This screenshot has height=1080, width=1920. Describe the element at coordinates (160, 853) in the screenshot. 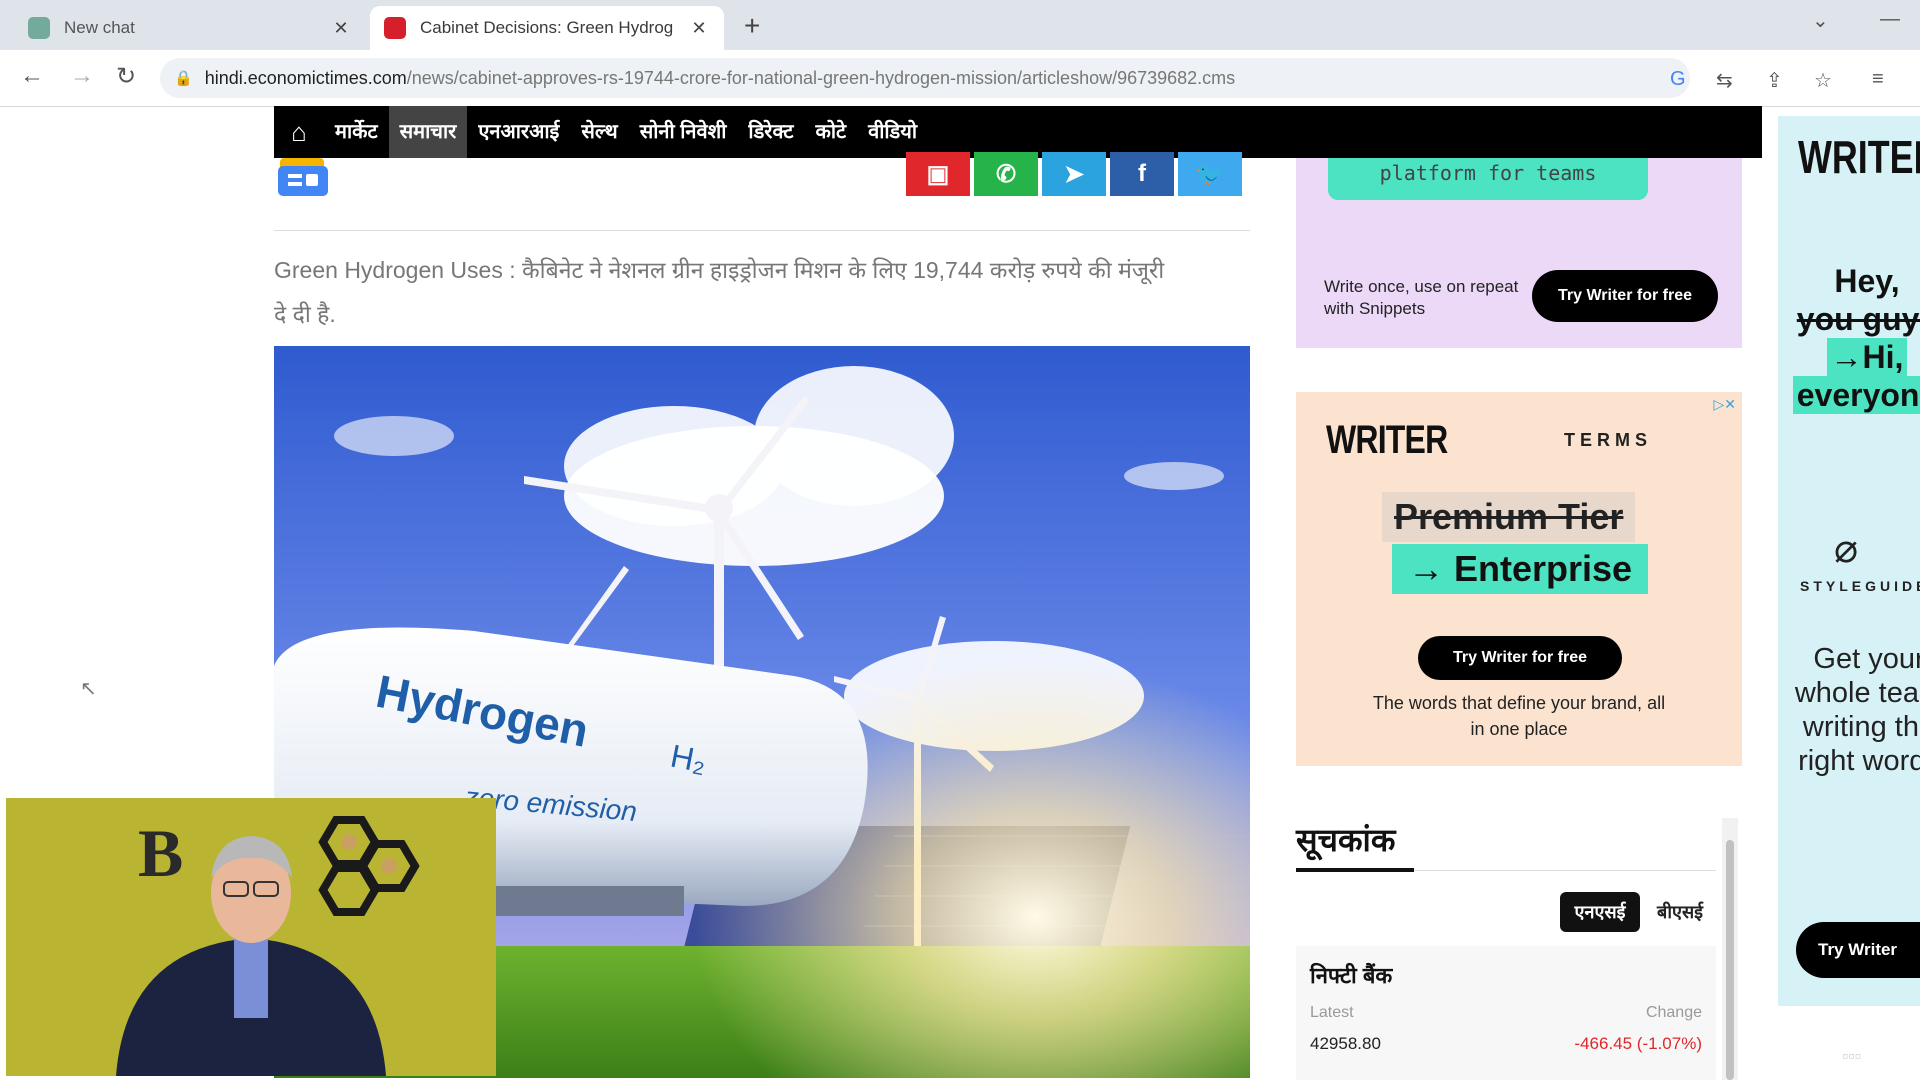

I see `wall-logo: B` at that location.